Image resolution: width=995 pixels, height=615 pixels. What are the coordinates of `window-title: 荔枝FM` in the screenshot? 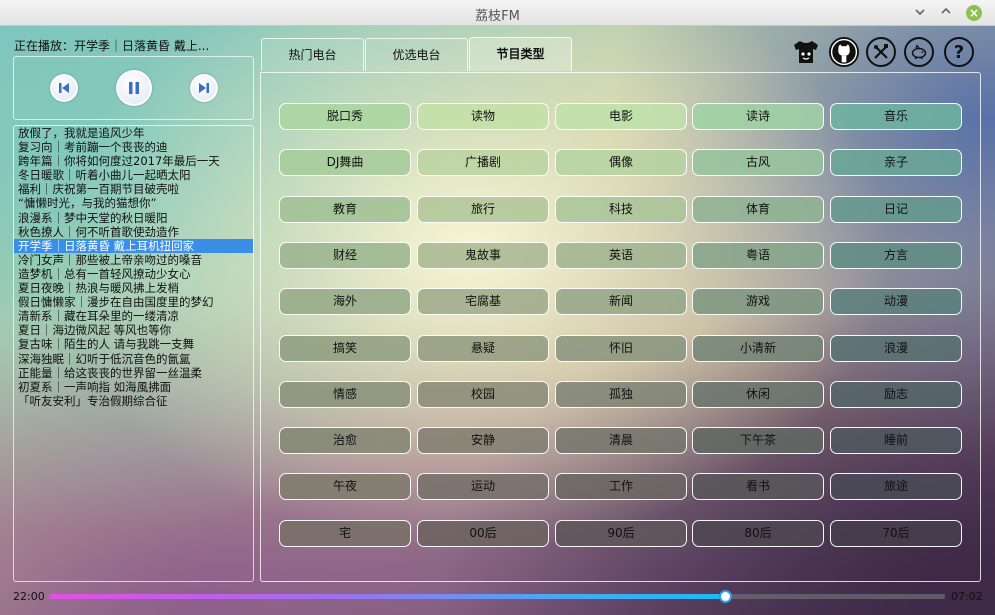 It's located at (497, 16).